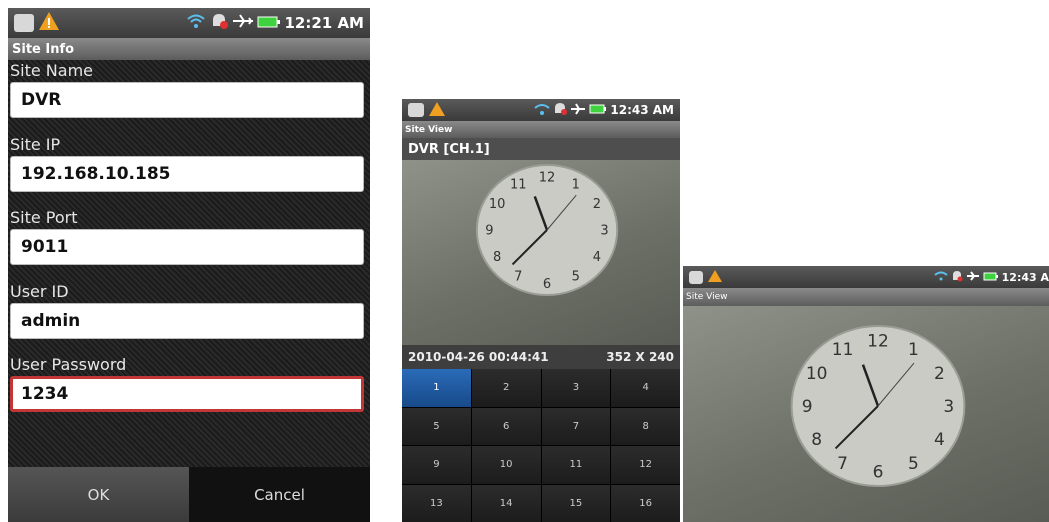  What do you see at coordinates (645, 388) in the screenshot?
I see `channel-button-4: 4` at bounding box center [645, 388].